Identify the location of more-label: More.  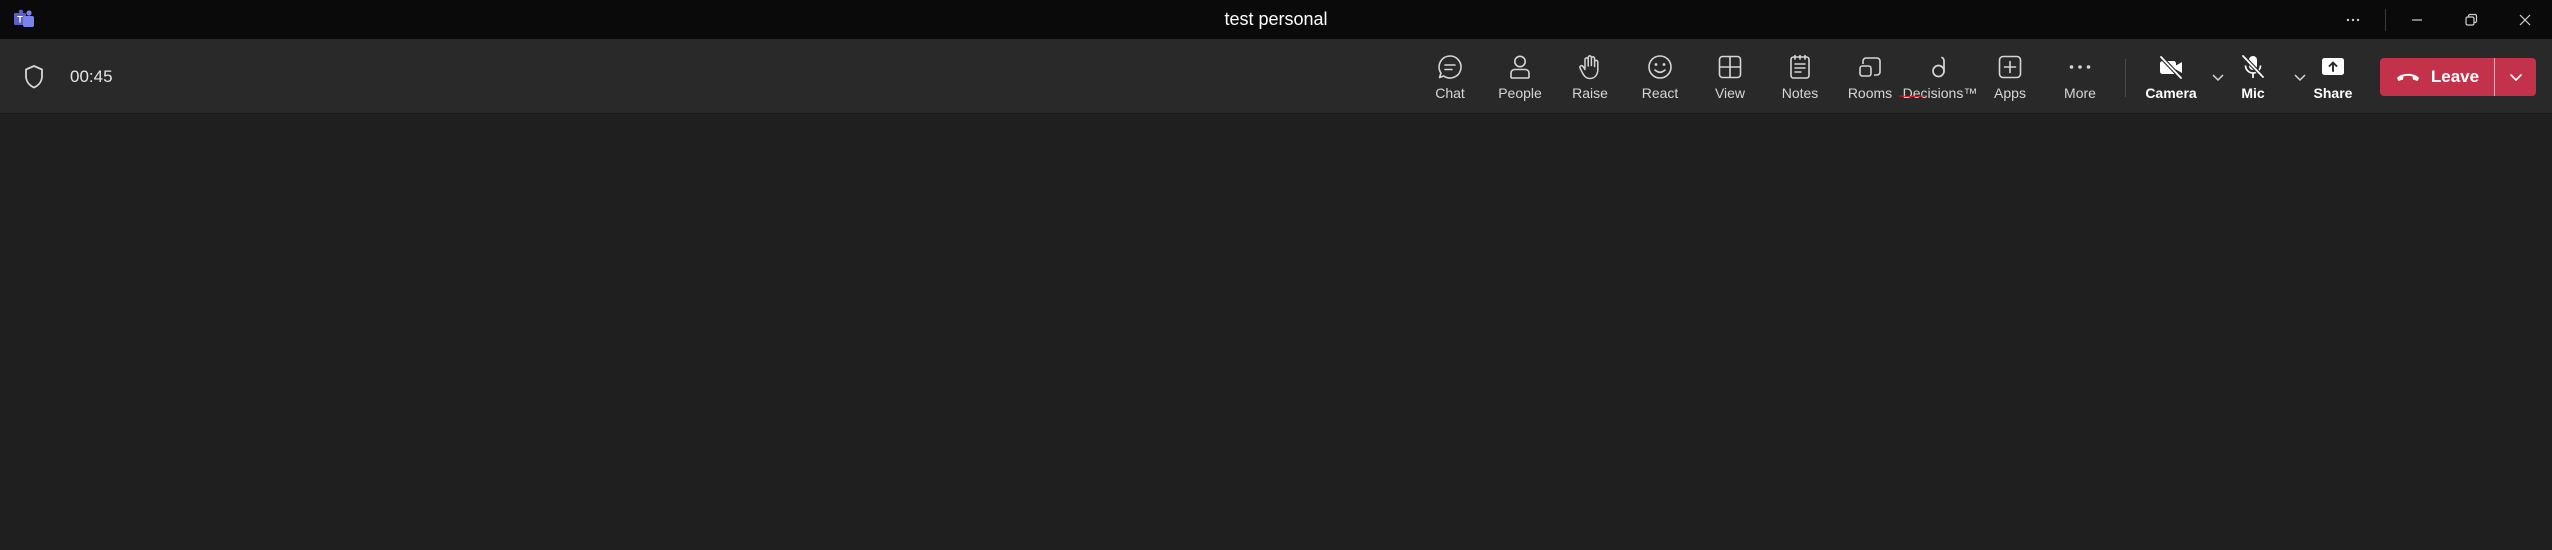
(2080, 93).